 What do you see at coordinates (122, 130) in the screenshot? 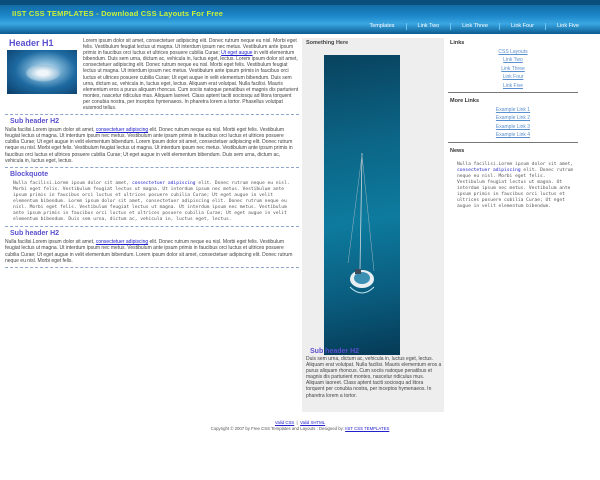
I see `sub1-link: consectetuer adipiscing` at bounding box center [122, 130].